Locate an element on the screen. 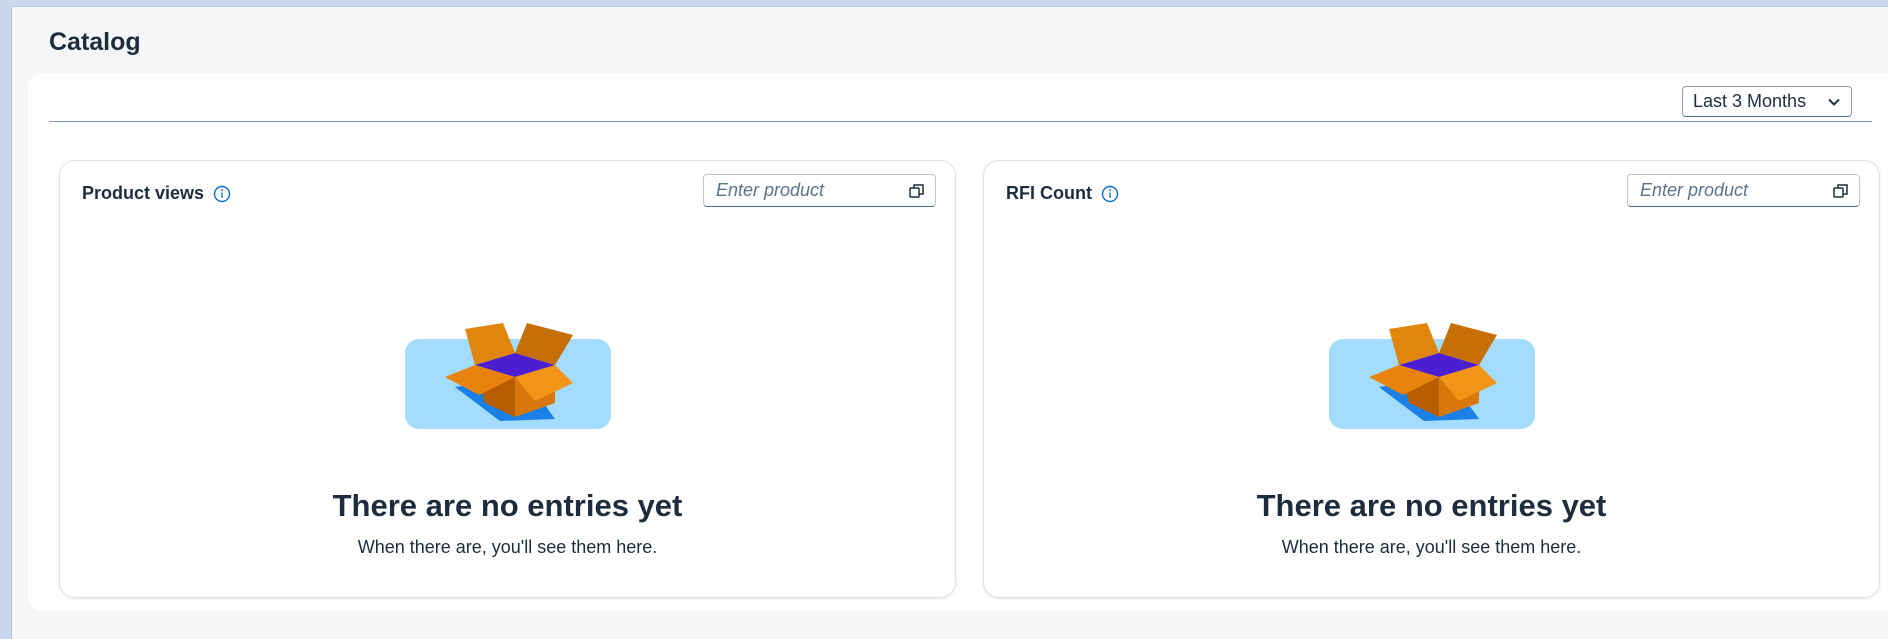  card-title: Product views is located at coordinates (156, 193).